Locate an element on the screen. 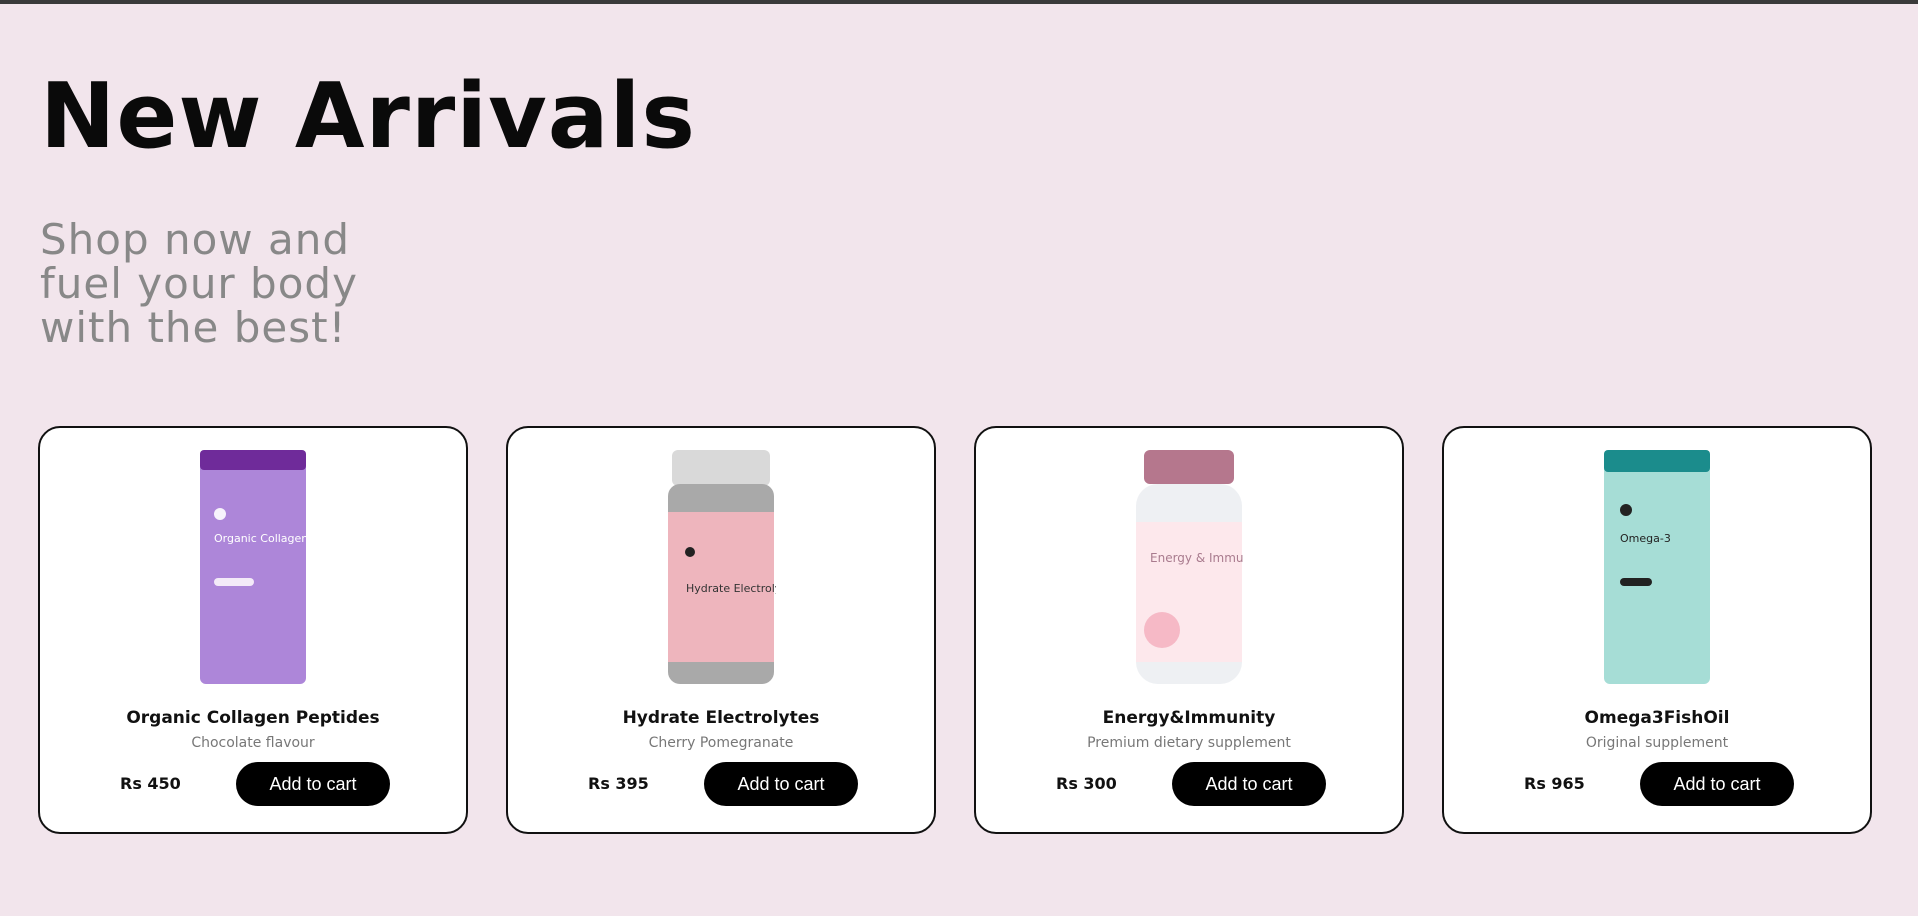 This screenshot has height=916, width=1918. top-border is located at coordinates (959, 2).